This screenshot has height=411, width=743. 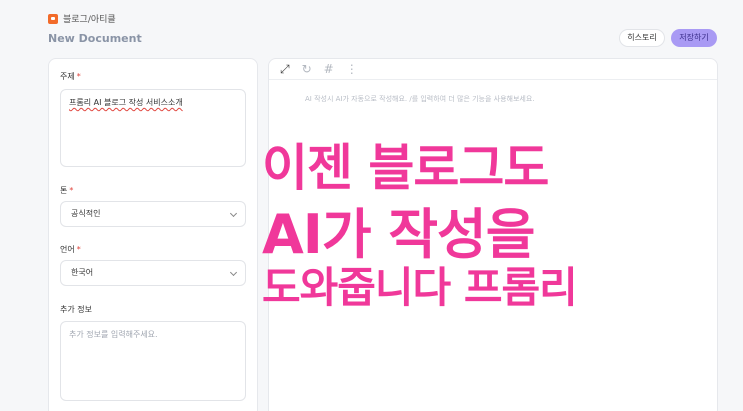 What do you see at coordinates (126, 102) in the screenshot?
I see `subject-value: 프롬리 AI 블로그 작성 서비스소개` at bounding box center [126, 102].